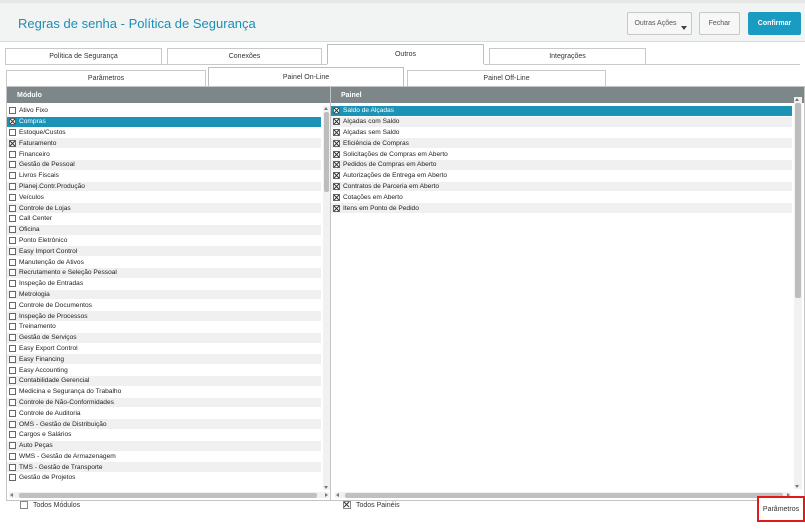  I want to click on subtab-online-panel: Painel On-Line, so click(306, 77).